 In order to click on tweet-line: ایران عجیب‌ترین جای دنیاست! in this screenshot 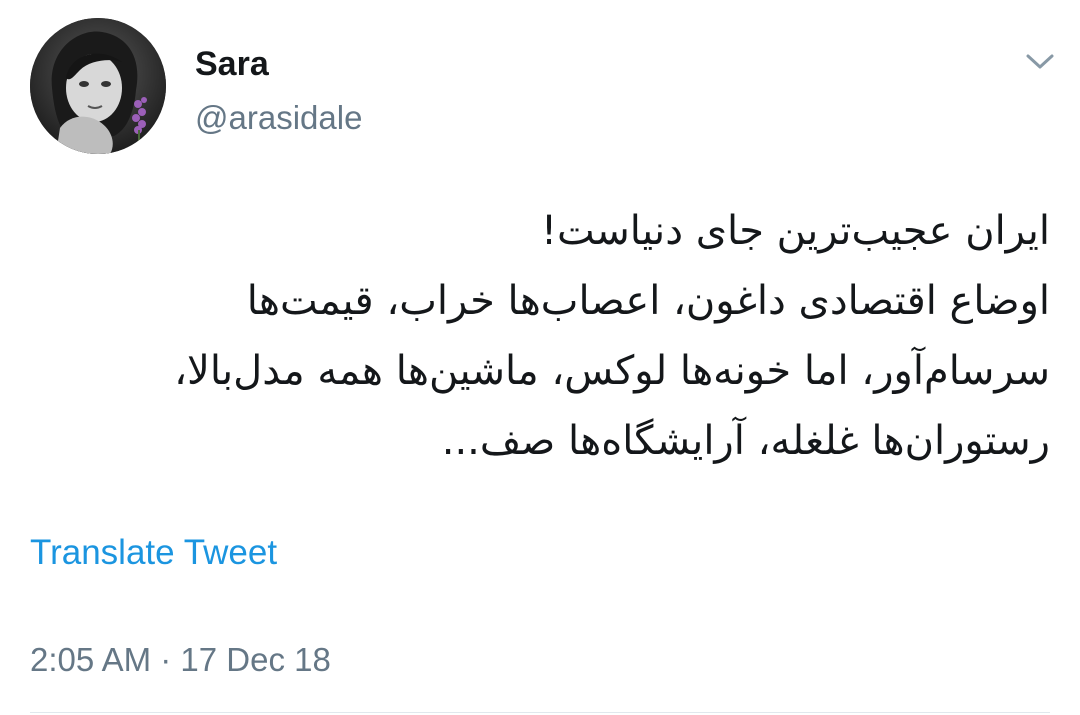, I will do `click(795, 231)`.